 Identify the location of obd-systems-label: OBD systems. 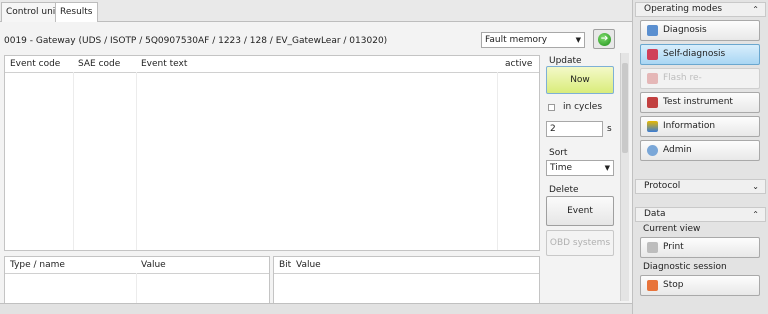
(580, 243).